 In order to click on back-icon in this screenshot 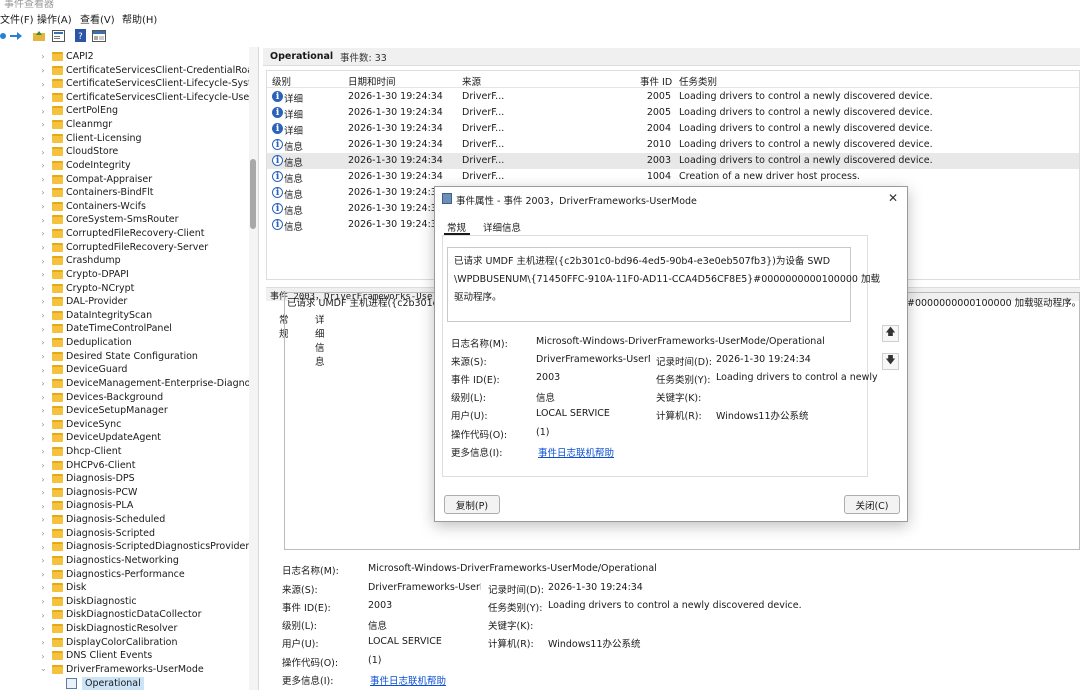, I will do `click(4, 35)`.